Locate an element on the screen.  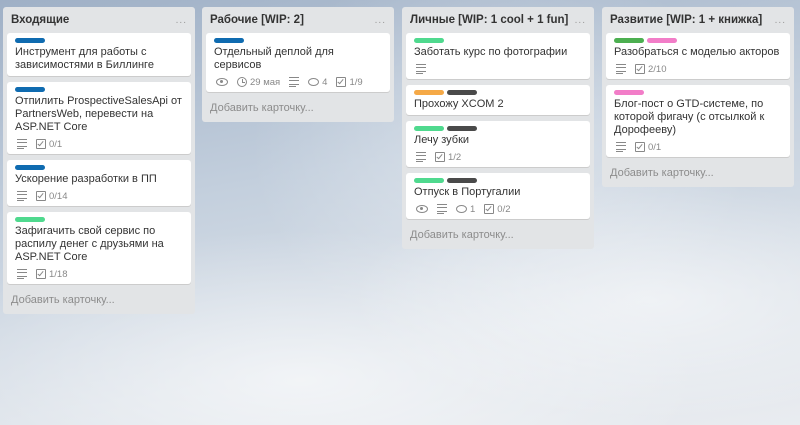
checklist-badge: 0/1 is located at coordinates (648, 147).